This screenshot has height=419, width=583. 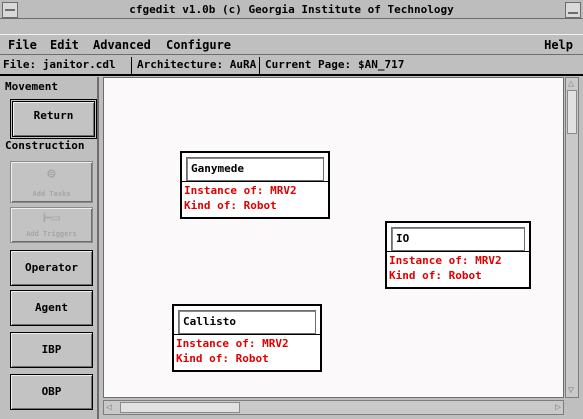 What do you see at coordinates (51, 392) in the screenshot?
I see `obp-button: OBP` at bounding box center [51, 392].